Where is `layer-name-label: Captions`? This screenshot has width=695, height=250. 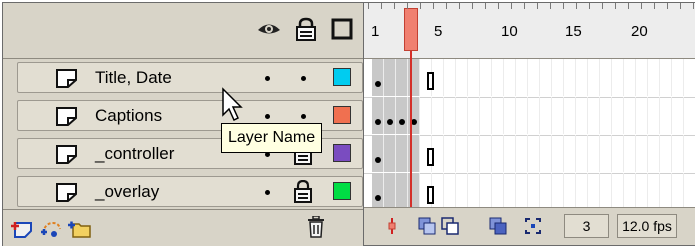 layer-name-label: Captions is located at coordinates (128, 116).